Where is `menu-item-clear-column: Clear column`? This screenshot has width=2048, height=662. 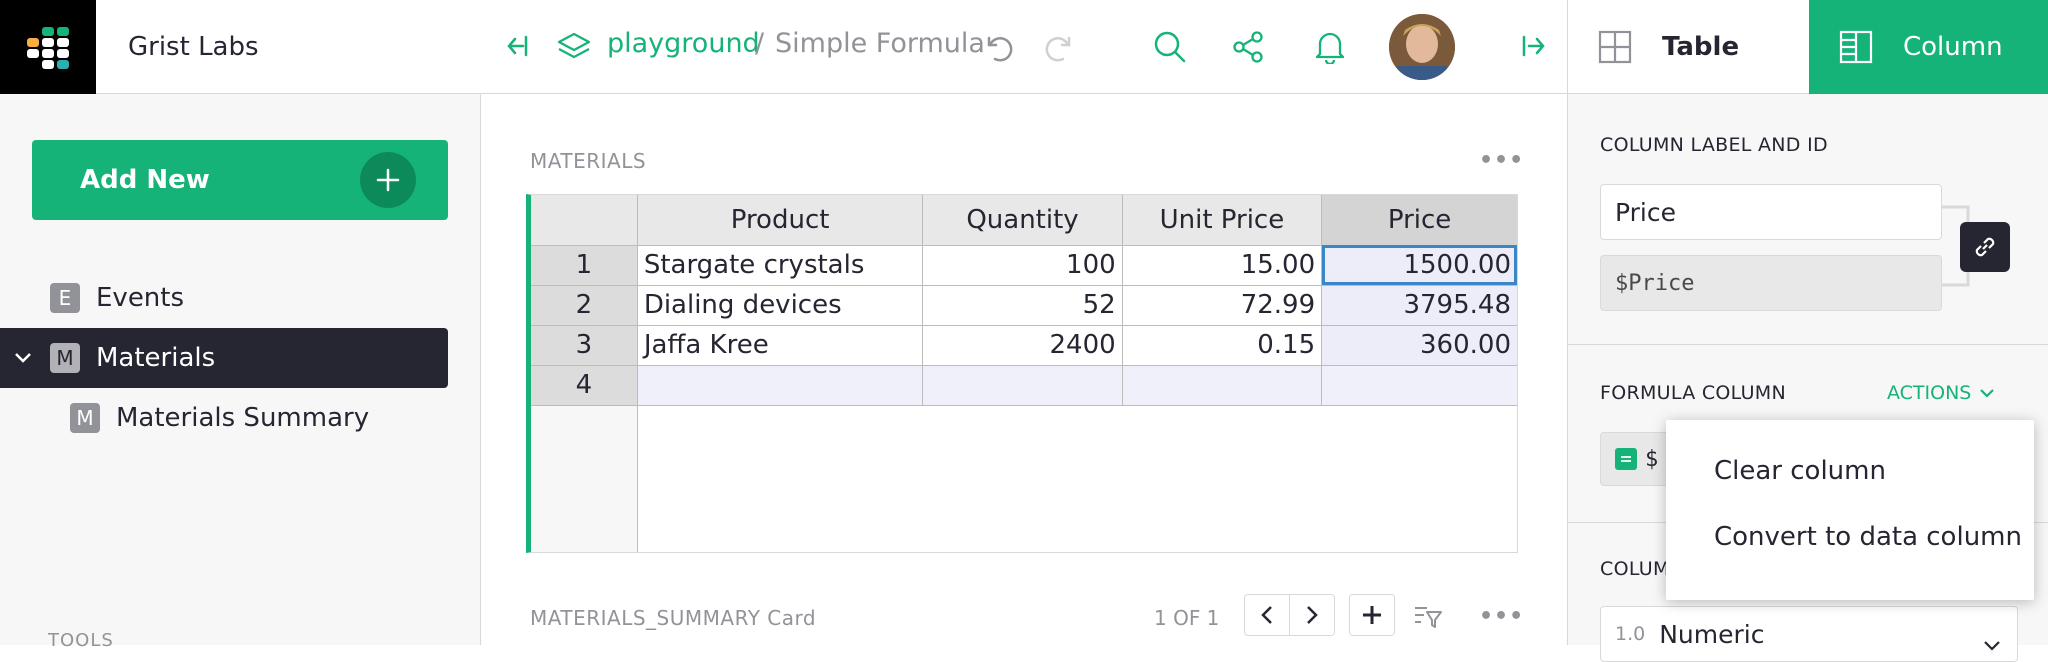 menu-item-clear-column: Clear column is located at coordinates (1800, 471).